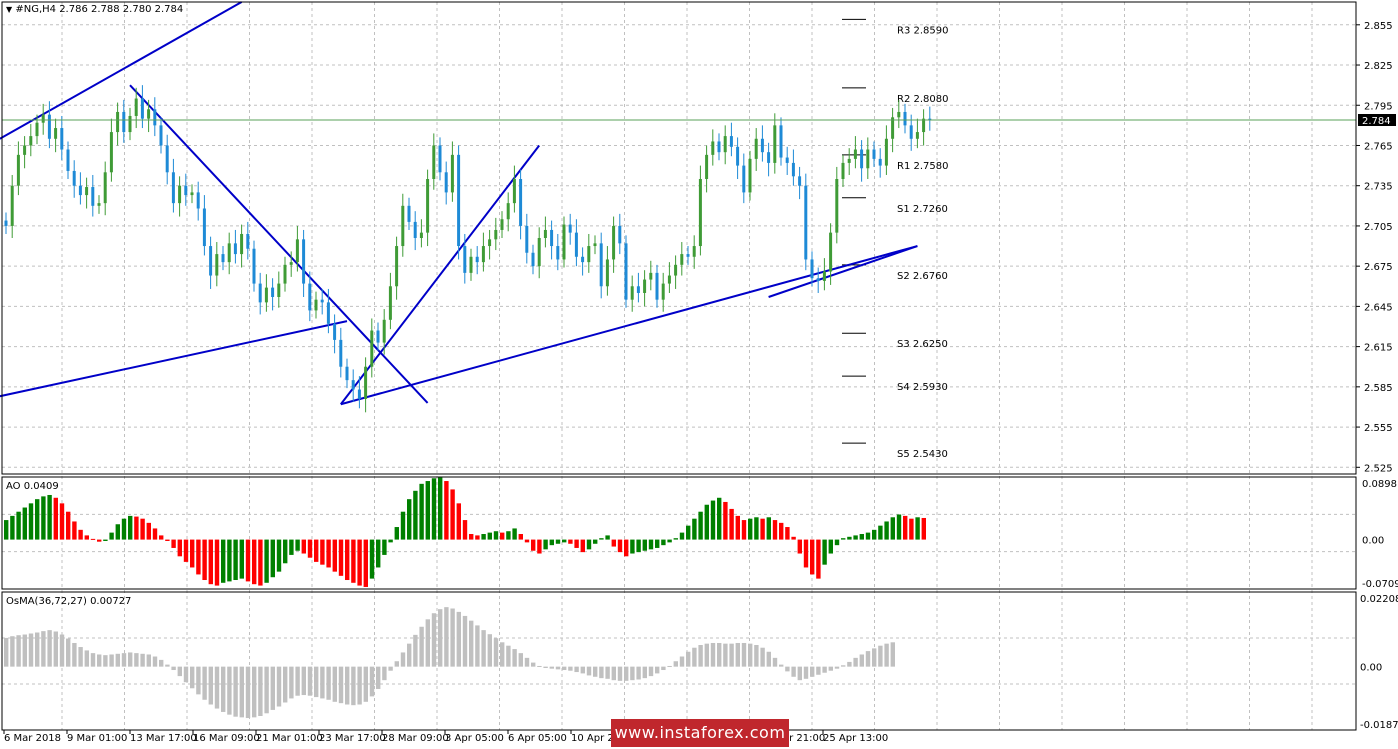 This screenshot has height=749, width=1398. Describe the element at coordinates (1378, 146) in the screenshot. I see `price-tick-label: 2.765` at that location.